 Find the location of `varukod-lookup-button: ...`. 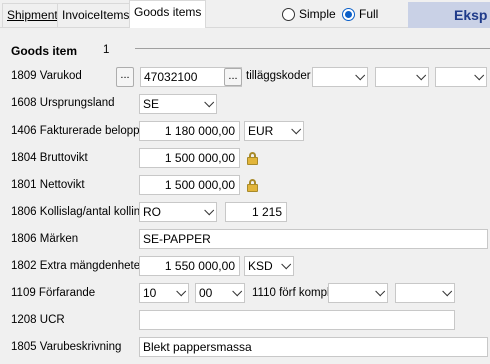

varukod-lookup-button: ... is located at coordinates (125, 77).